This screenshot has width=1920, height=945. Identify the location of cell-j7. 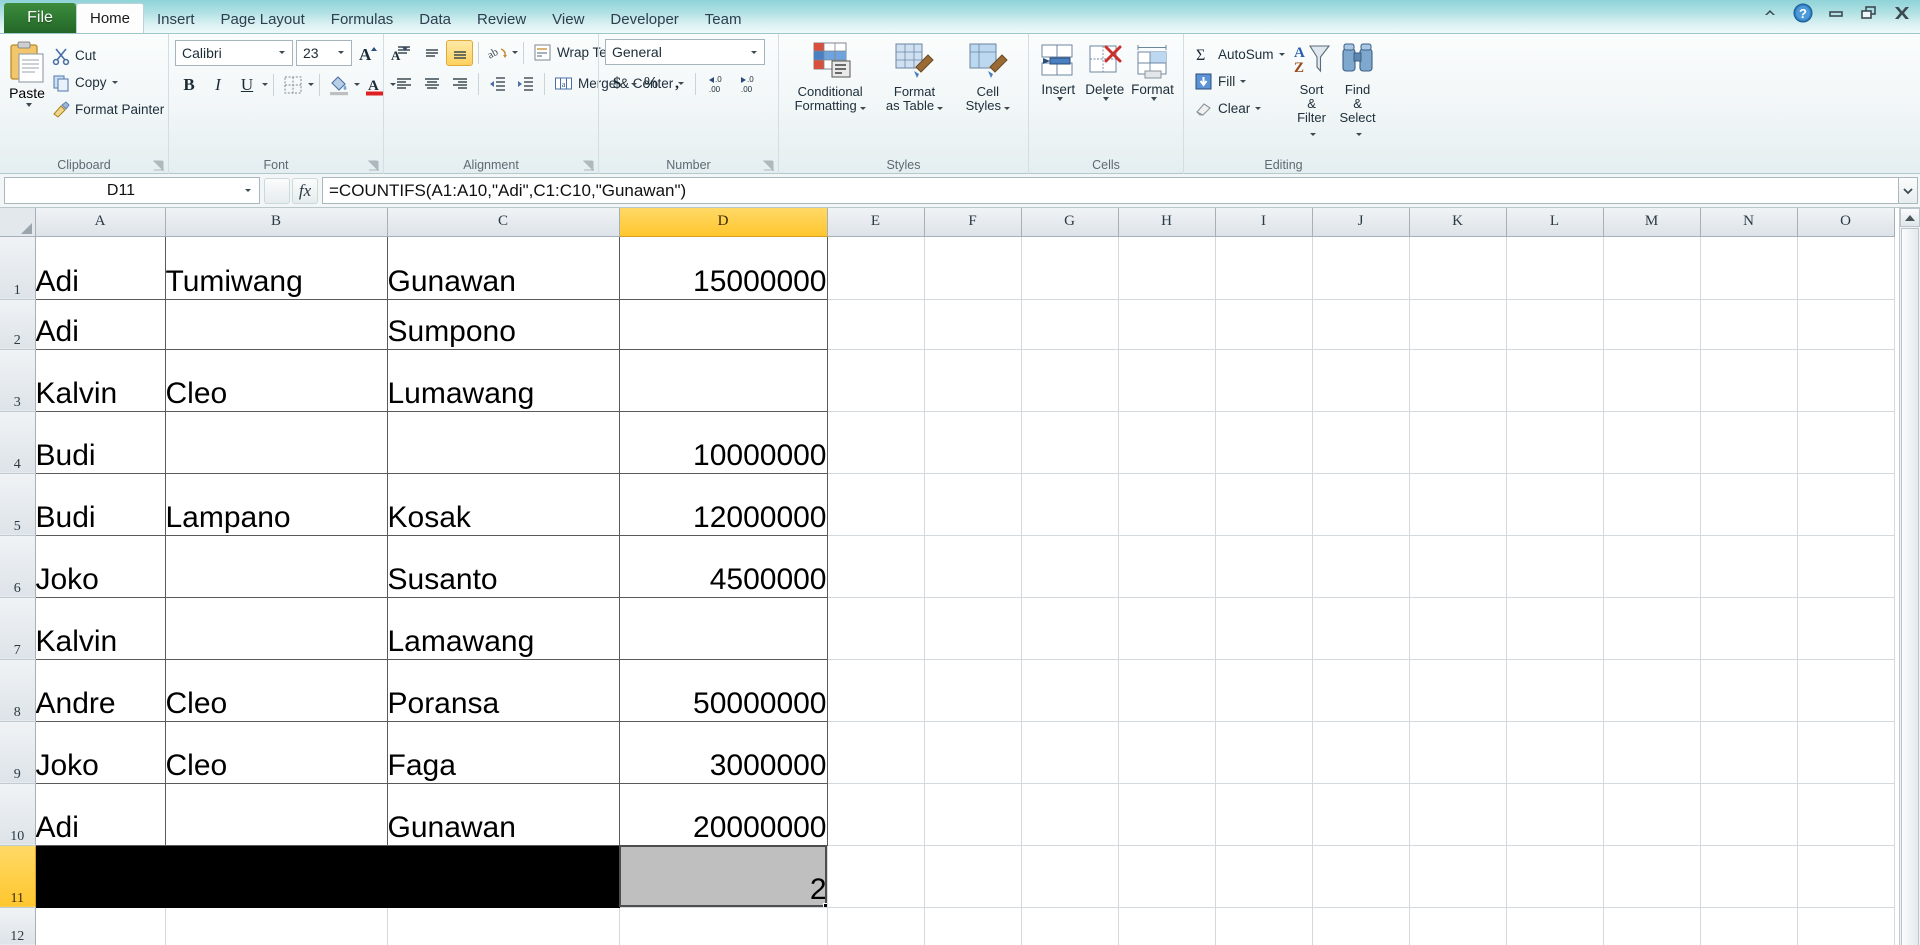
(1361, 628).